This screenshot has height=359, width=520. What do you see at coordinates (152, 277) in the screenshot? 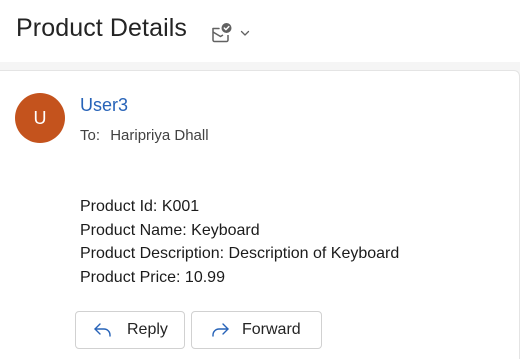
I see `body-line-product-price: Product Price: 10.99` at bounding box center [152, 277].